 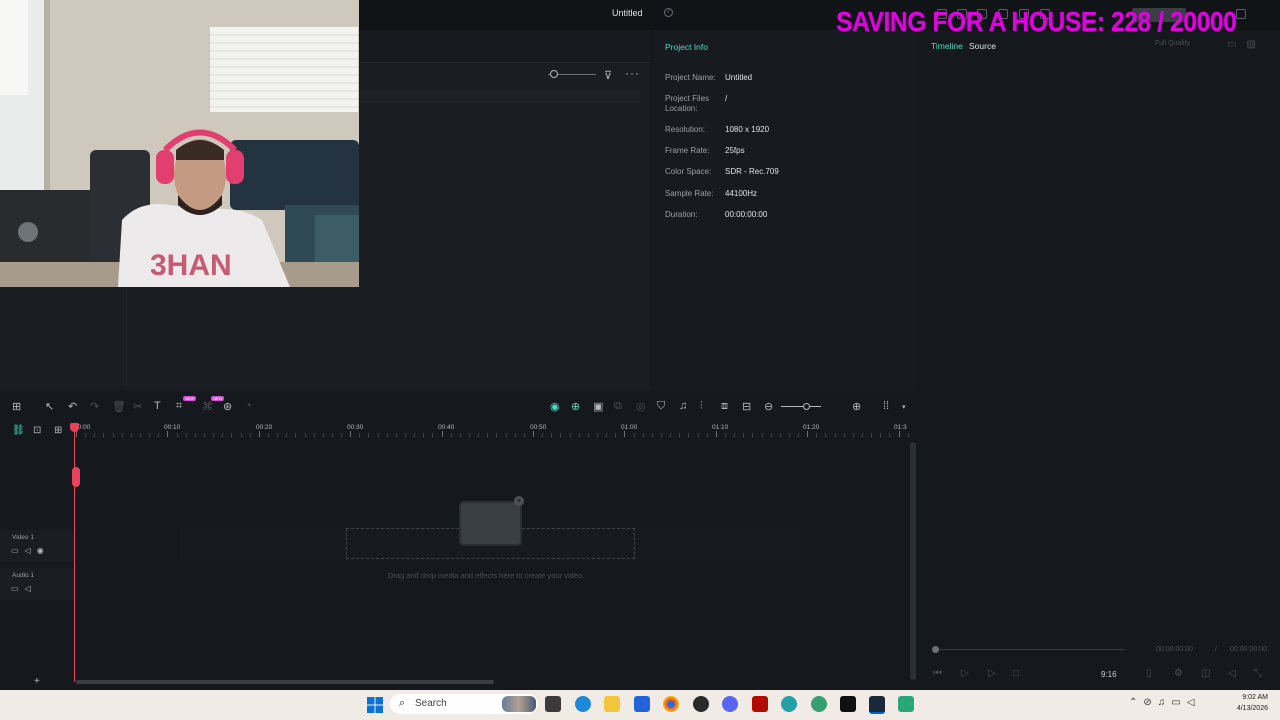 What do you see at coordinates (598, 406) in the screenshot?
I see `record-icon: ▣` at bounding box center [598, 406].